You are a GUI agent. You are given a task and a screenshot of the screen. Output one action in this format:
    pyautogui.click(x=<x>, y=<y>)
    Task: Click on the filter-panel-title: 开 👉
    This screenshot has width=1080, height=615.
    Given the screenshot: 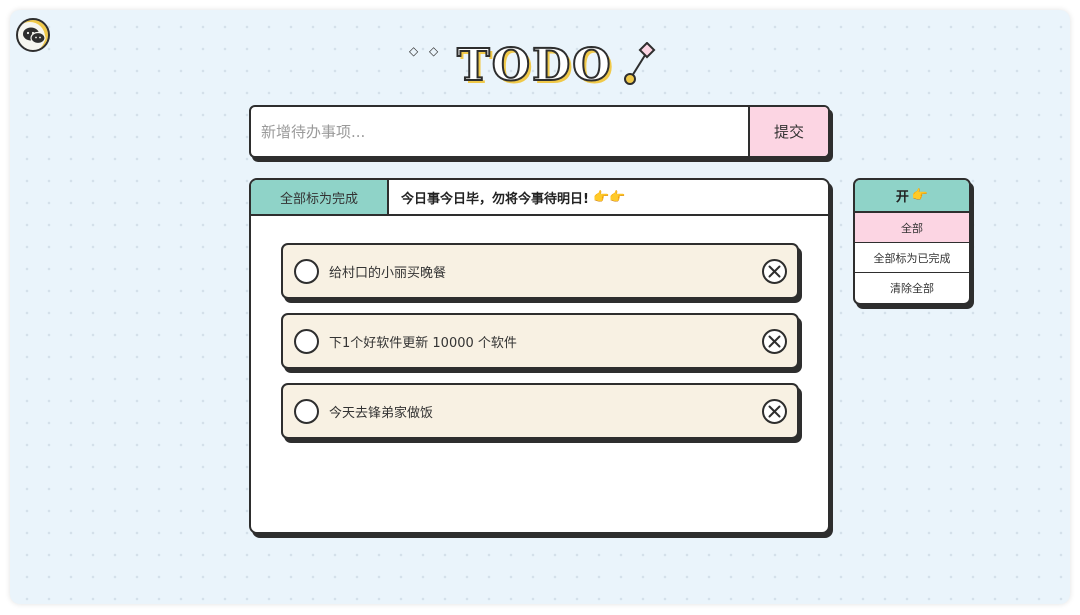 What is the action you would take?
    pyautogui.click(x=912, y=196)
    